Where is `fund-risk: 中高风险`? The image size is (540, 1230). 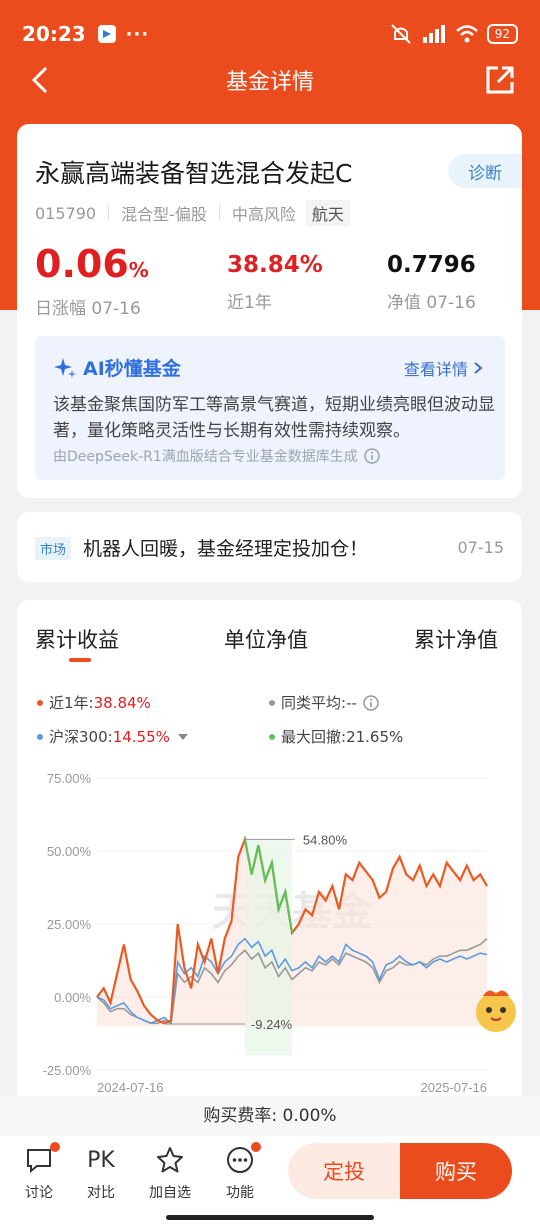 fund-risk: 中高风险 is located at coordinates (263, 214).